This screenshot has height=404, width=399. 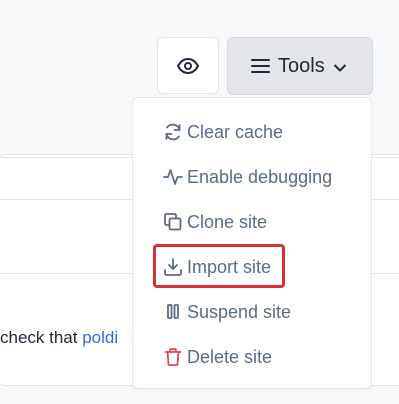 What do you see at coordinates (100, 337) in the screenshot?
I see `background-link: poldi` at bounding box center [100, 337].